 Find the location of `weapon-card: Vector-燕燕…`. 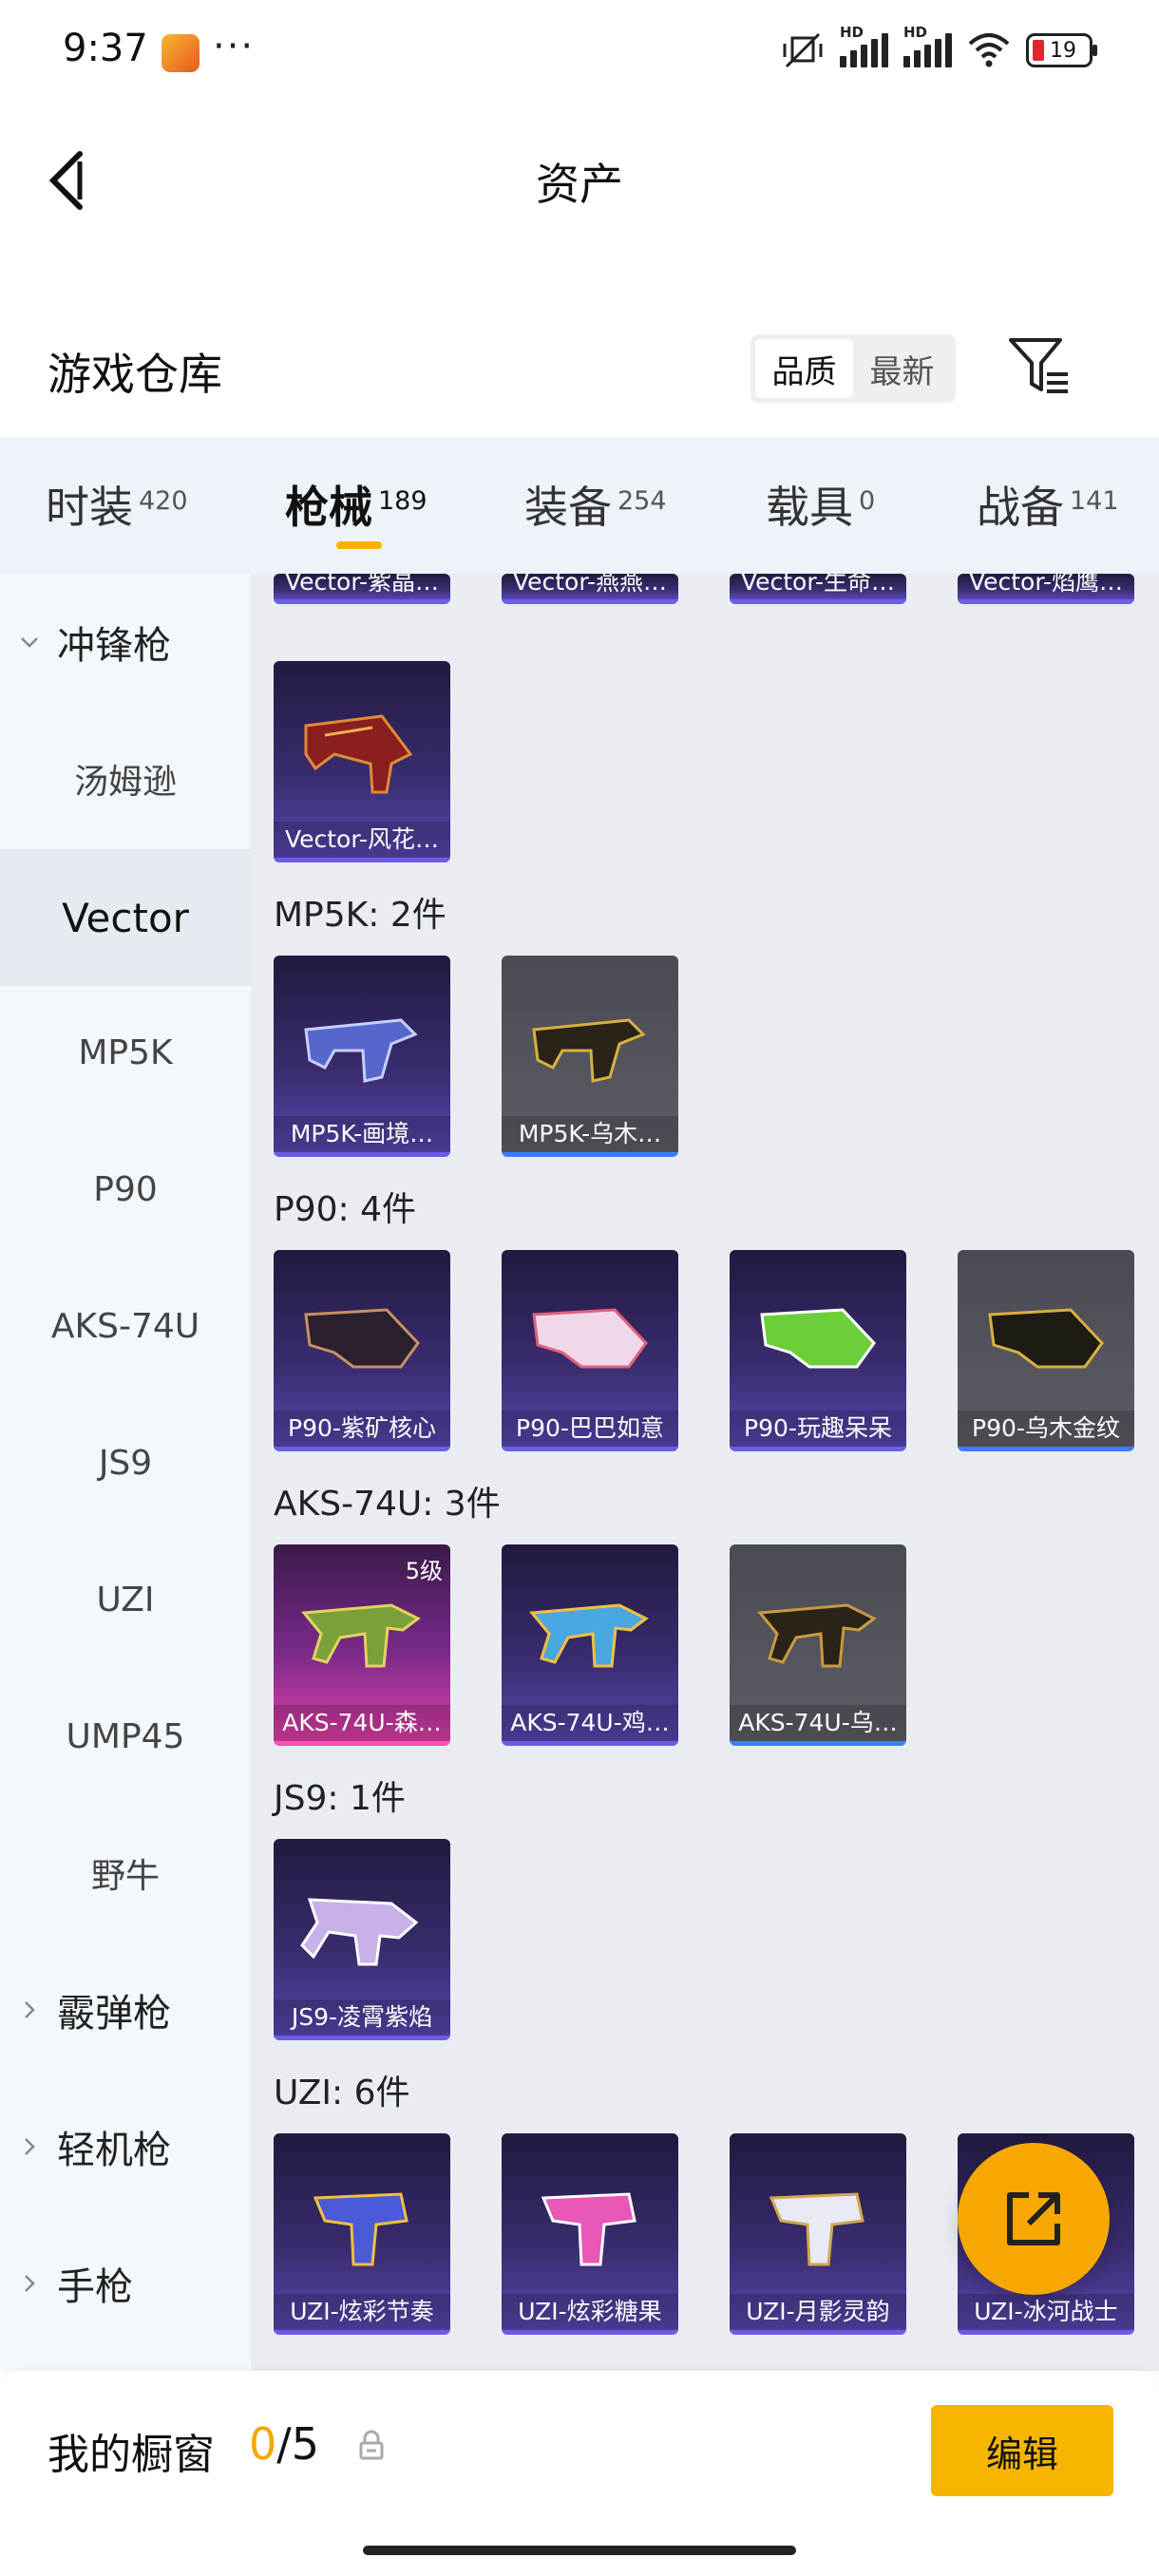

weapon-card: Vector-燕燕… is located at coordinates (590, 589).